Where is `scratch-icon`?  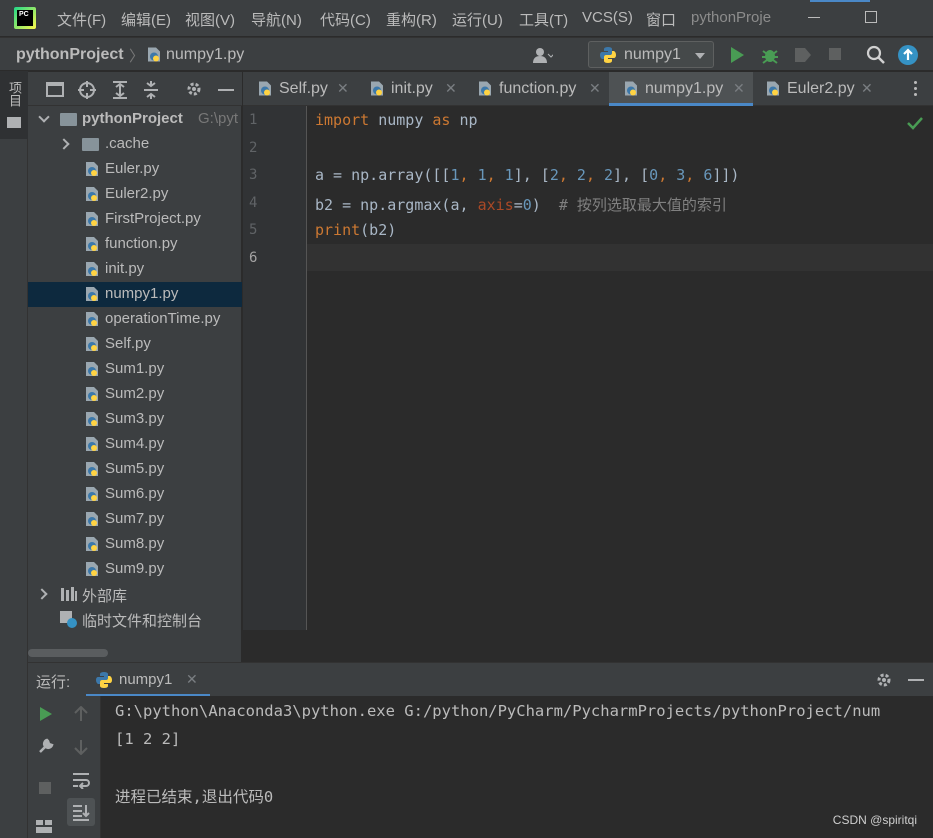
scratch-icon is located at coordinates (68, 619).